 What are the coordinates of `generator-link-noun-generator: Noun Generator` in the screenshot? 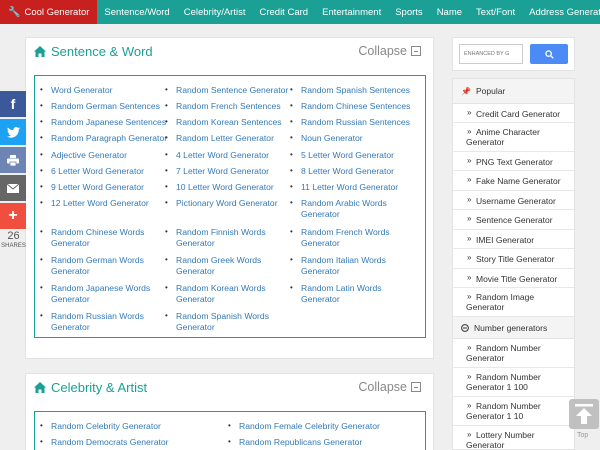 It's located at (354, 138).